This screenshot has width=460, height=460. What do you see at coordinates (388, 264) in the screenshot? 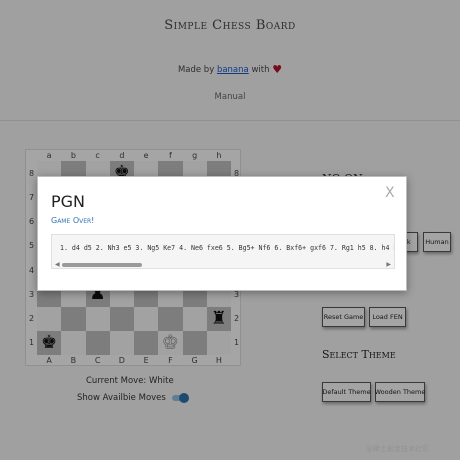
I see `scroll-right-icon: ▶` at bounding box center [388, 264].